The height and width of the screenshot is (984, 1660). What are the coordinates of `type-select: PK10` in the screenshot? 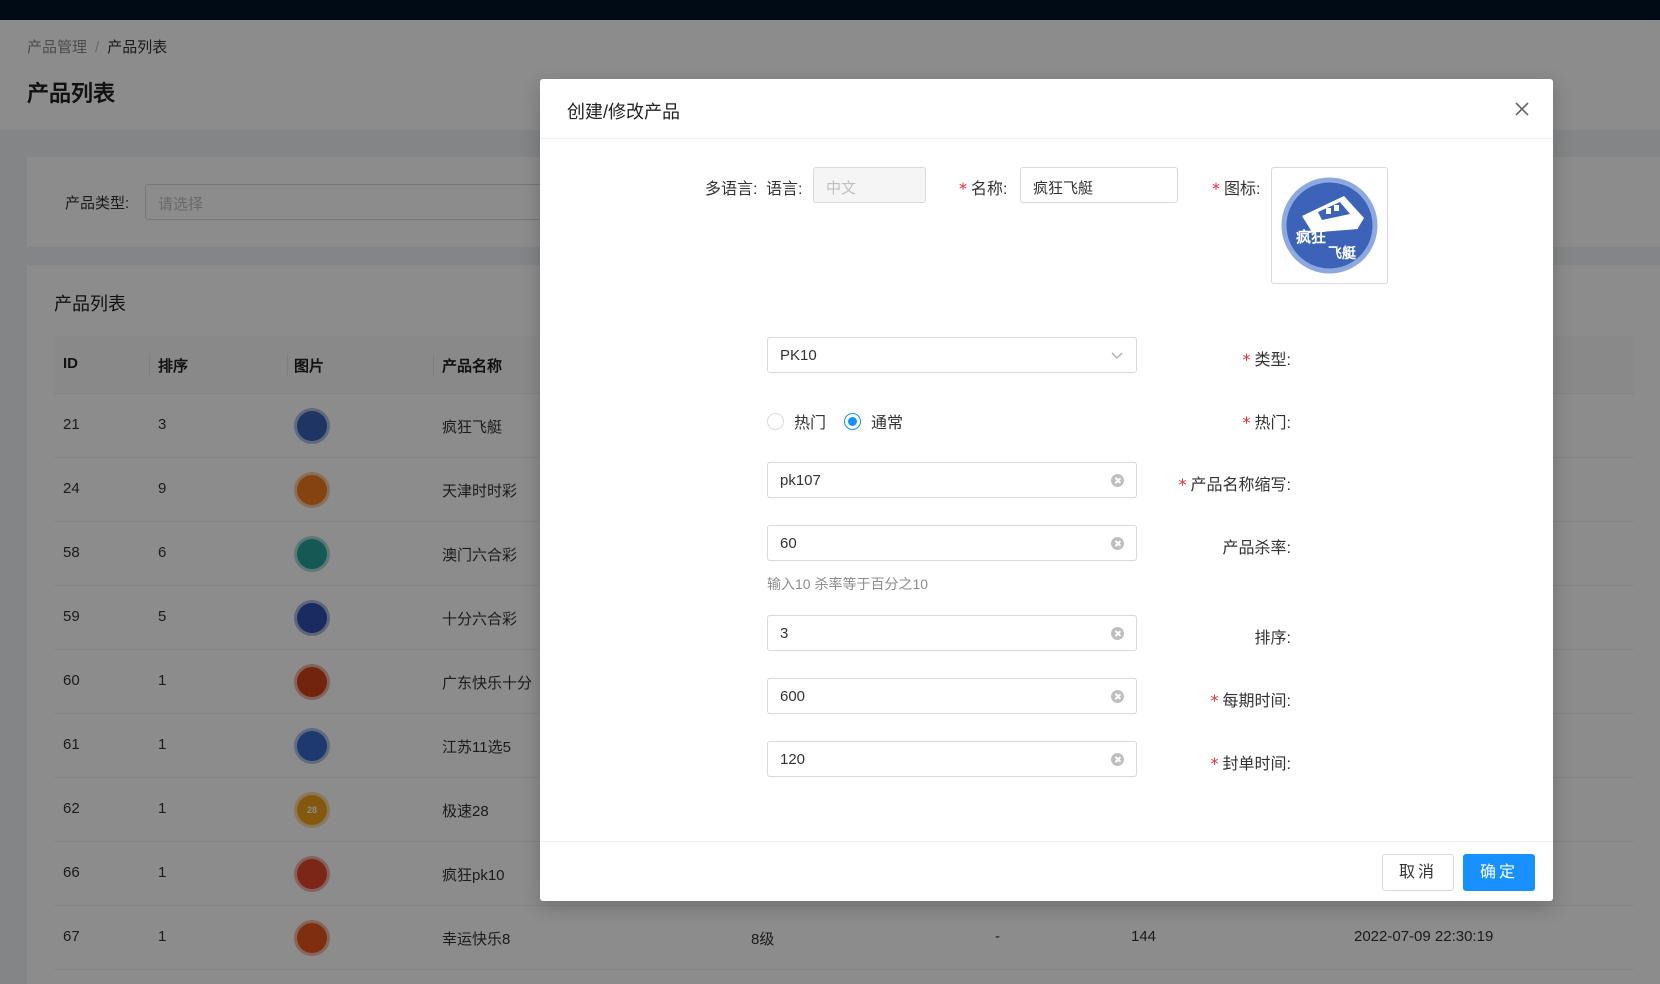 It's located at (952, 355).